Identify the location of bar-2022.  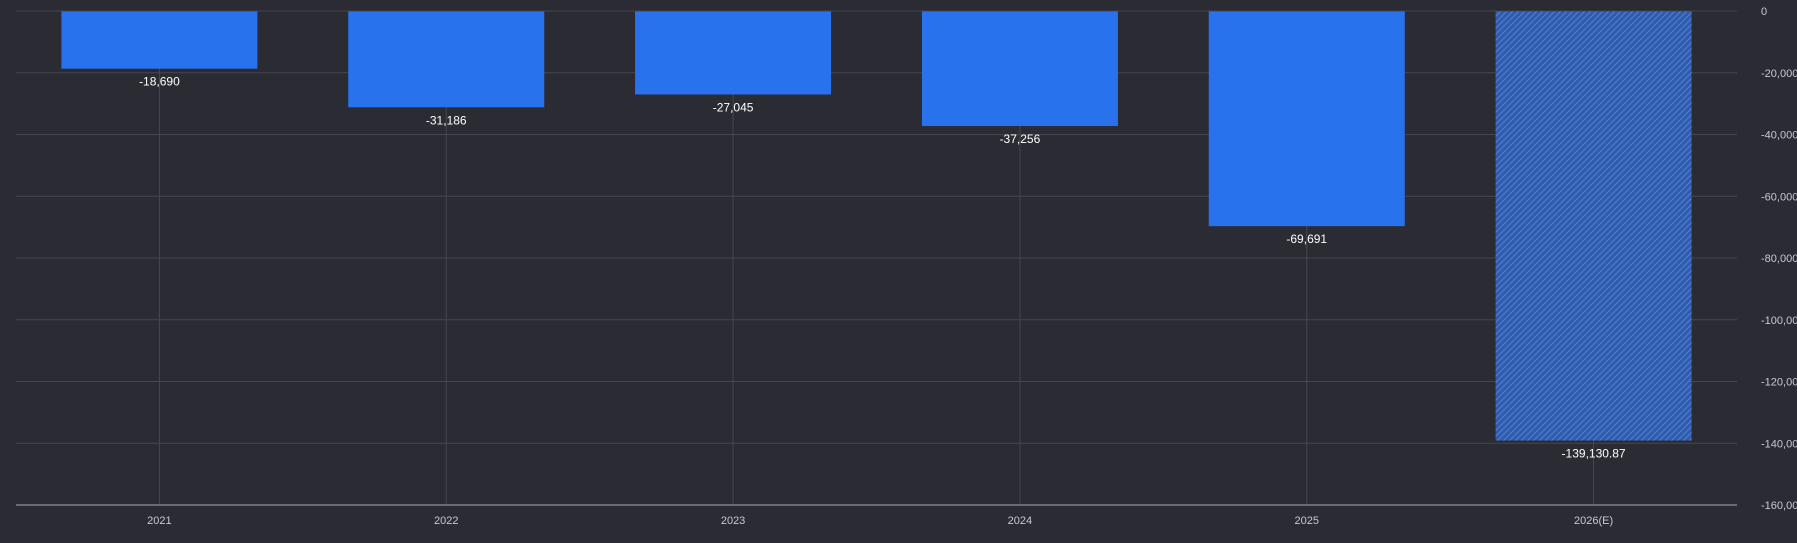
(446, 59).